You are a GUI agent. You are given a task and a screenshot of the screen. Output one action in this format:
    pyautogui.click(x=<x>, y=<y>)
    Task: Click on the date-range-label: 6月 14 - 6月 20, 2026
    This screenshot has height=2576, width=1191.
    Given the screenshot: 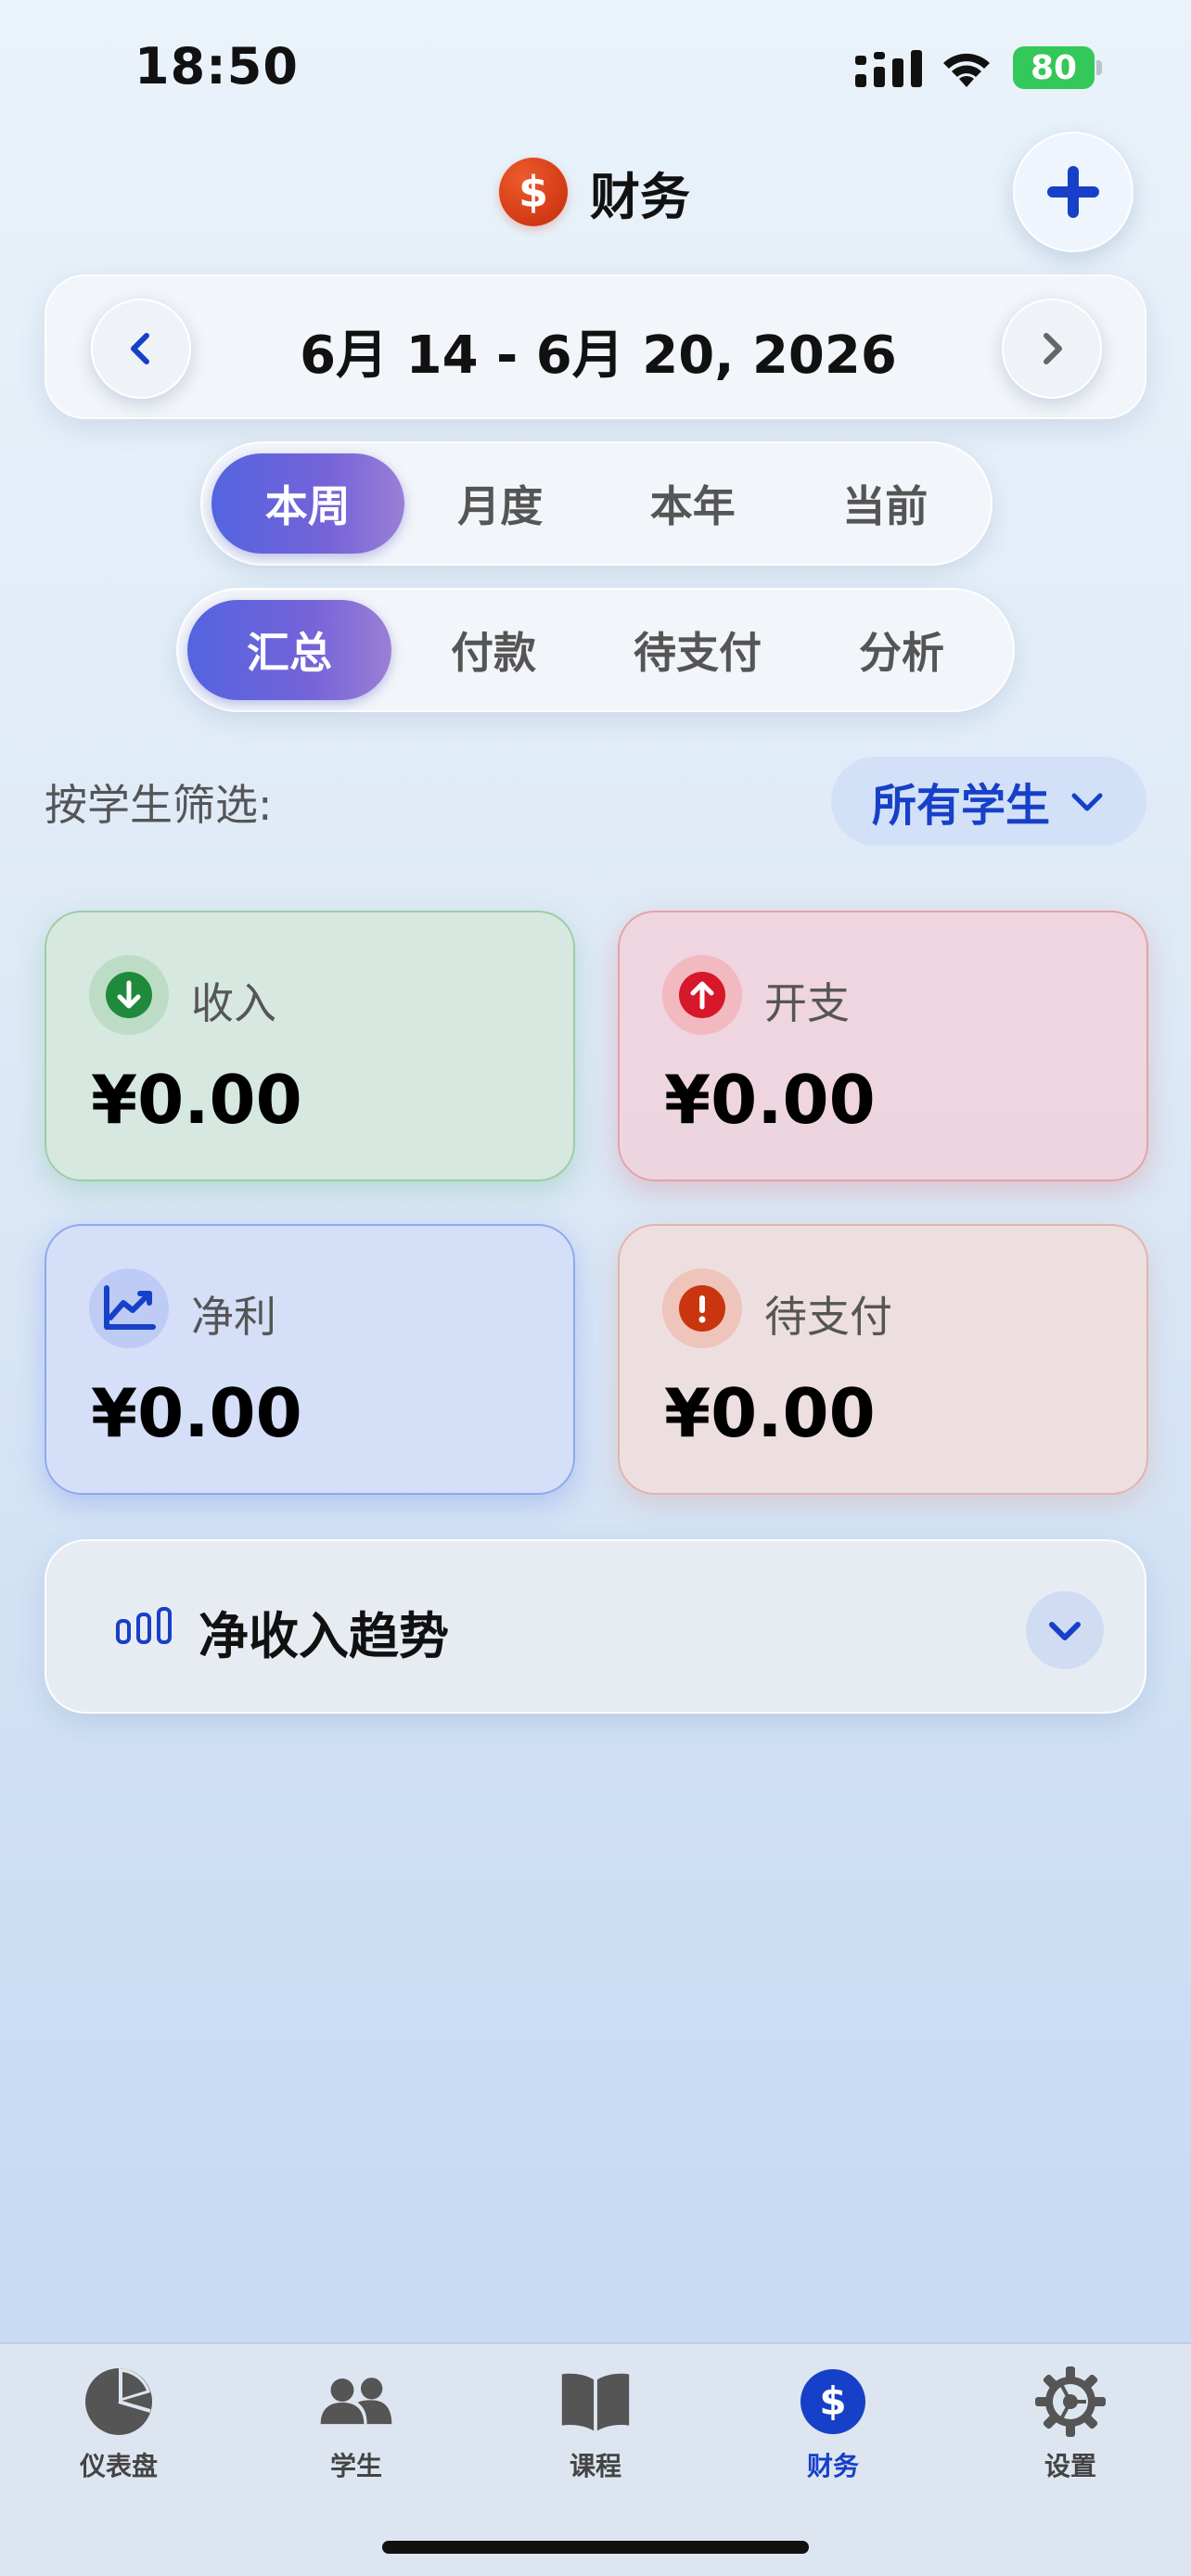 What is the action you would take?
    pyautogui.click(x=598, y=355)
    